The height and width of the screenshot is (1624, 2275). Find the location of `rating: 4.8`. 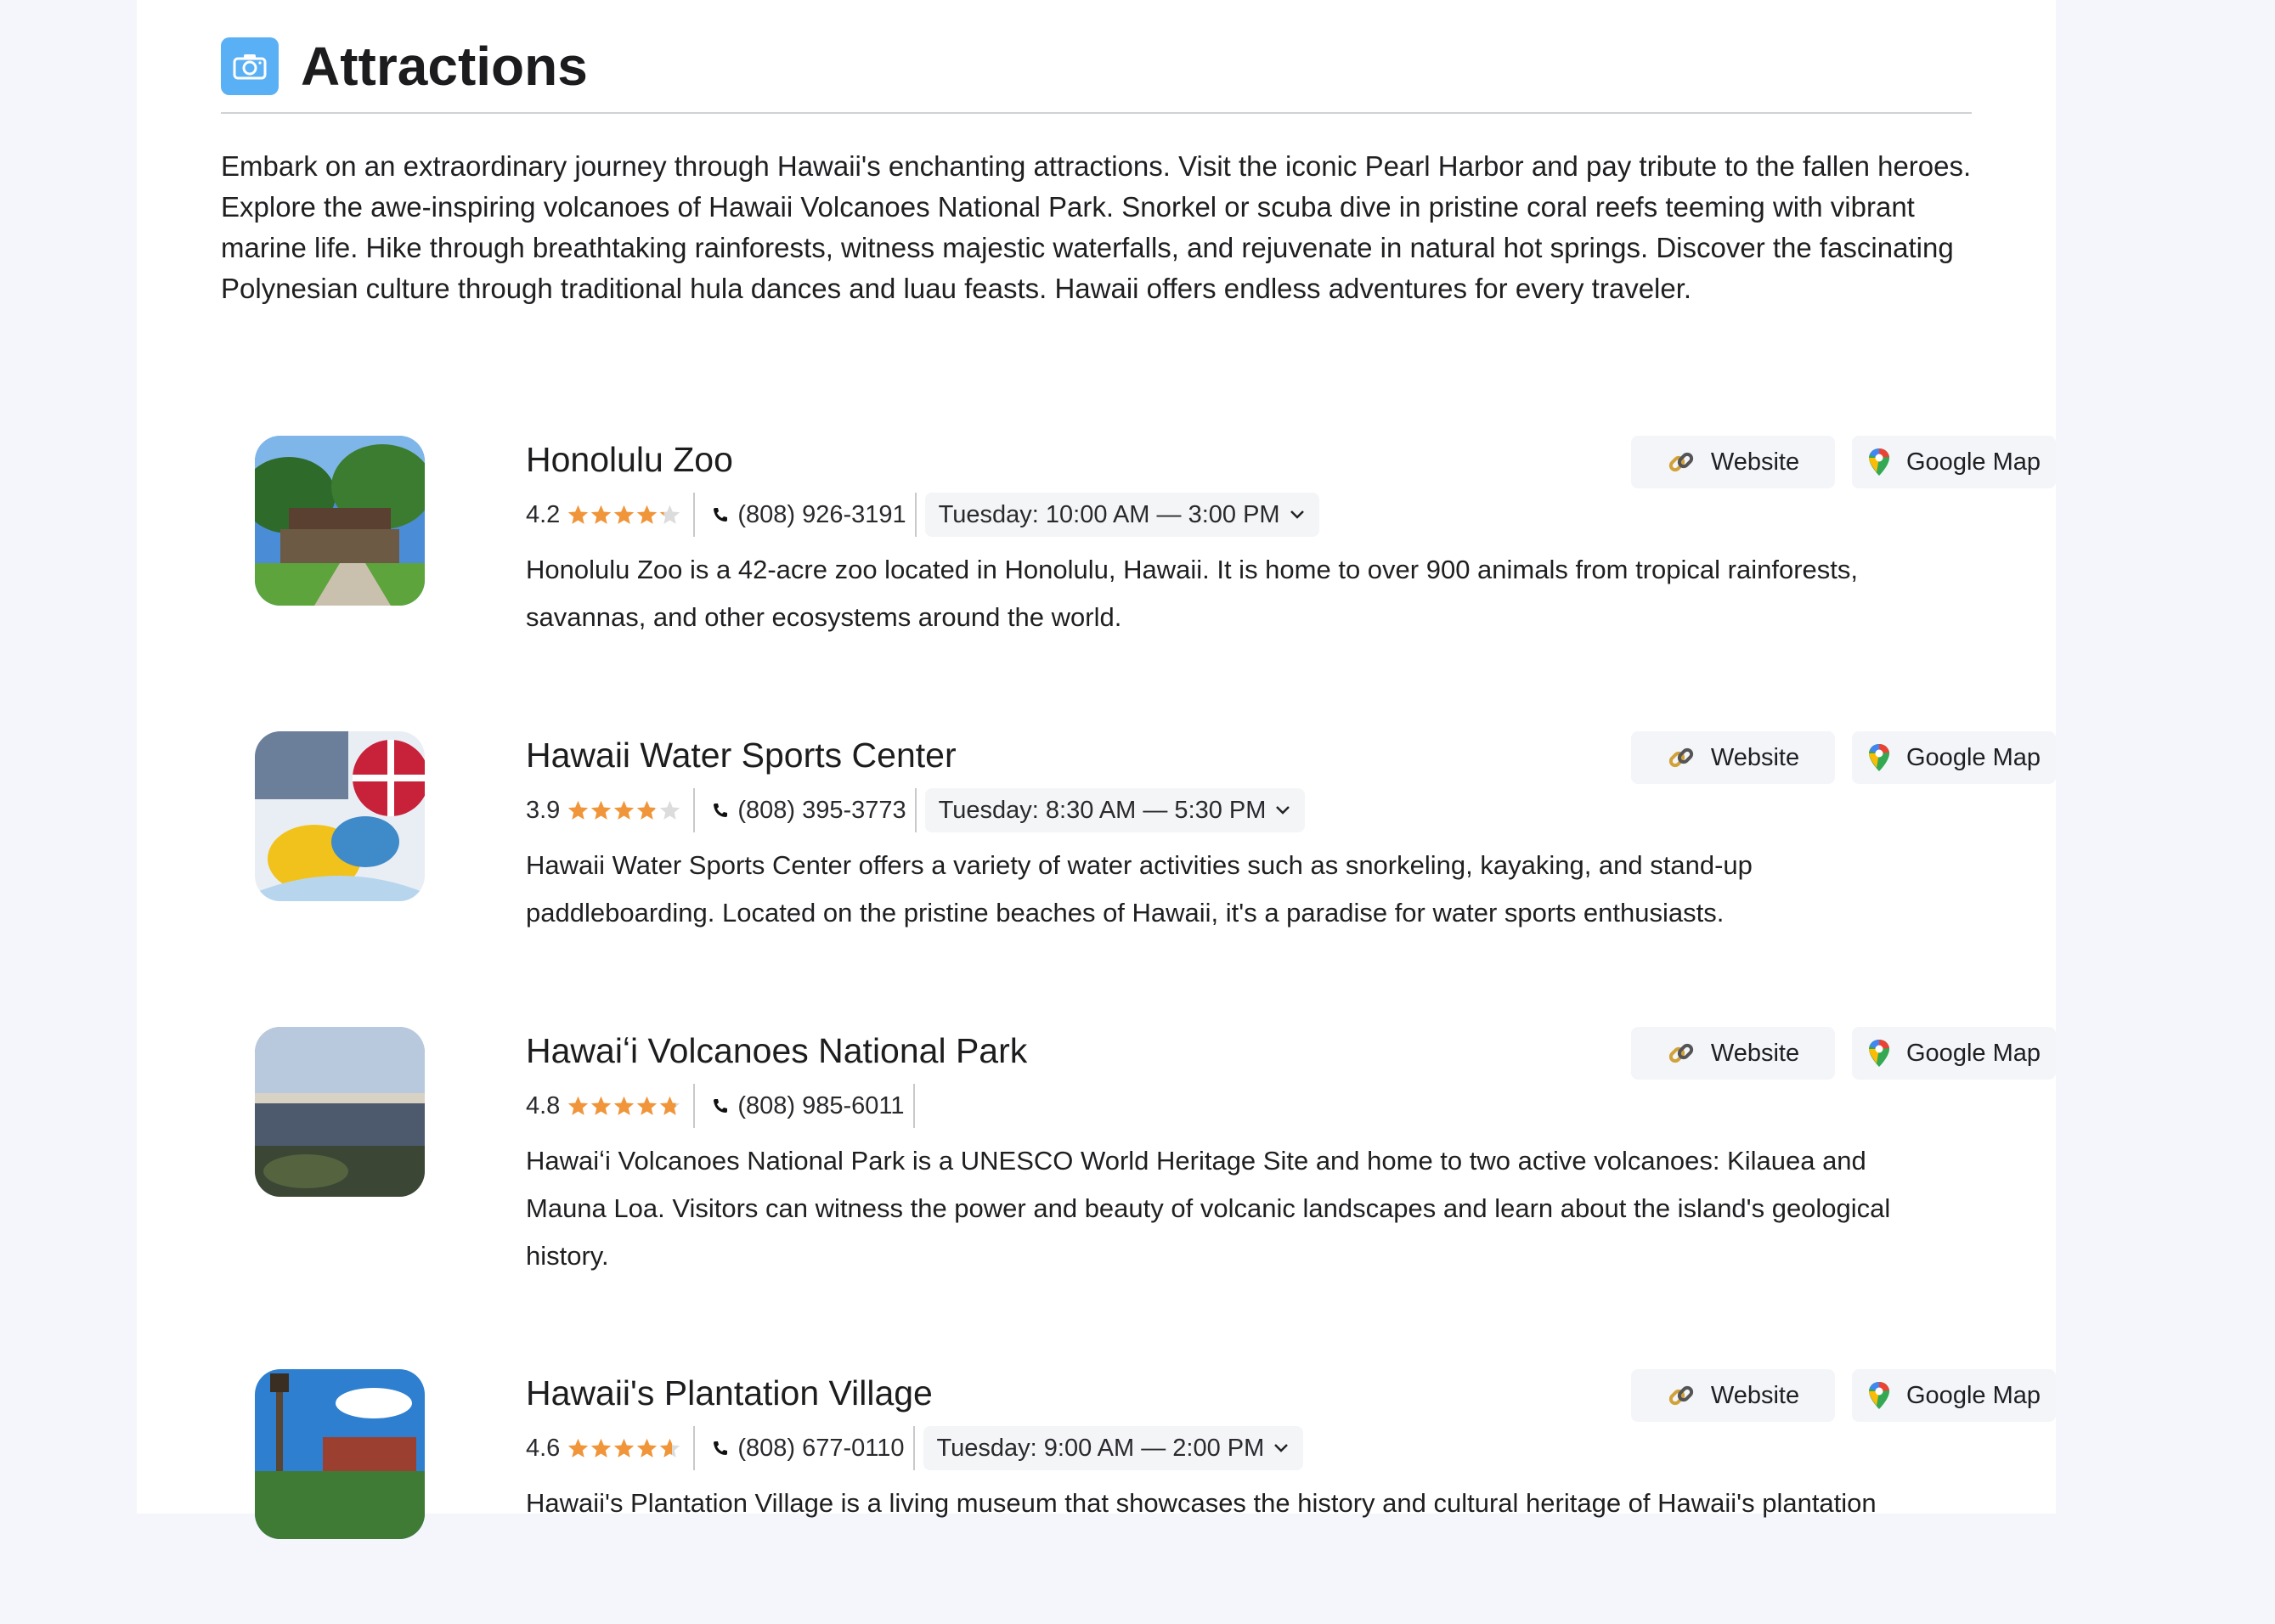

rating: 4.8 is located at coordinates (611, 1106).